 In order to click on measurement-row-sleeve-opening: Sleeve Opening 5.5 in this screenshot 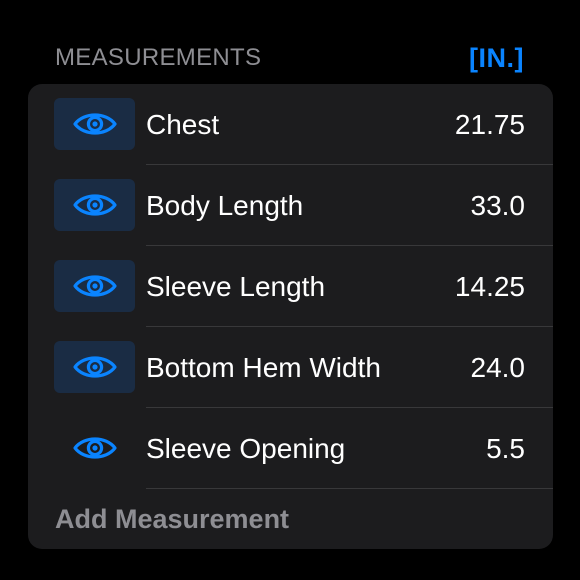, I will do `click(290, 448)`.